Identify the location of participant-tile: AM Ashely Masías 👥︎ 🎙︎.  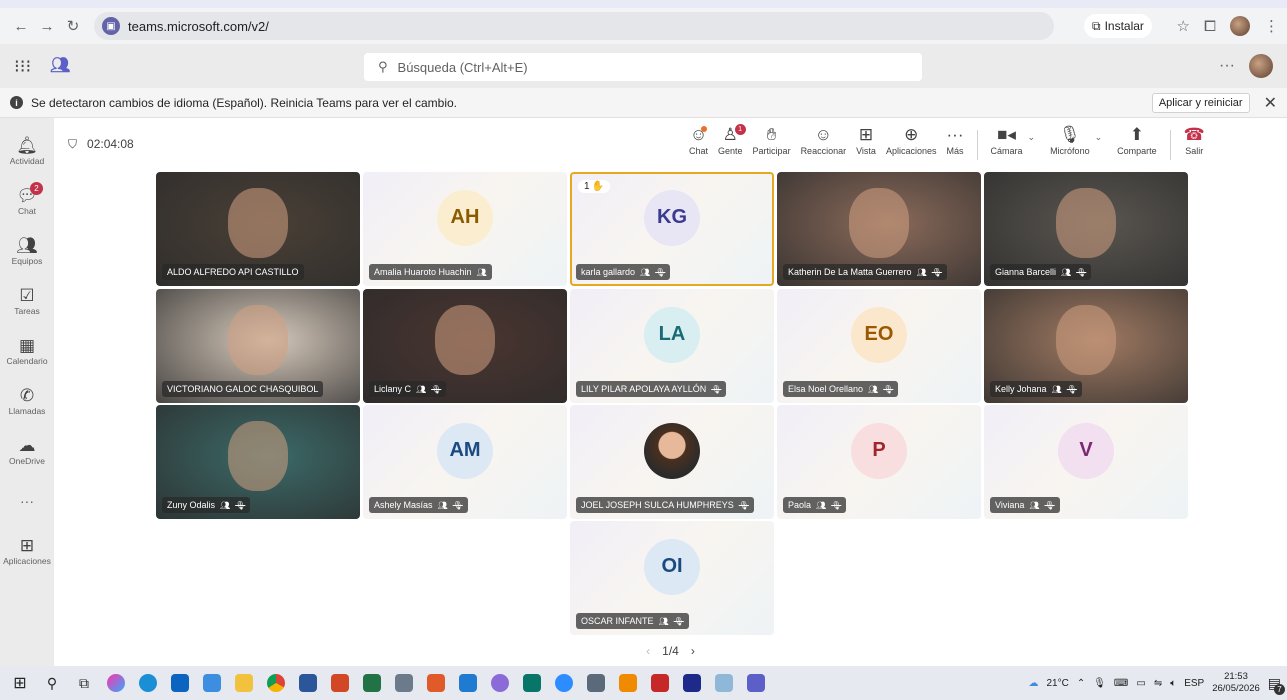
(465, 462).